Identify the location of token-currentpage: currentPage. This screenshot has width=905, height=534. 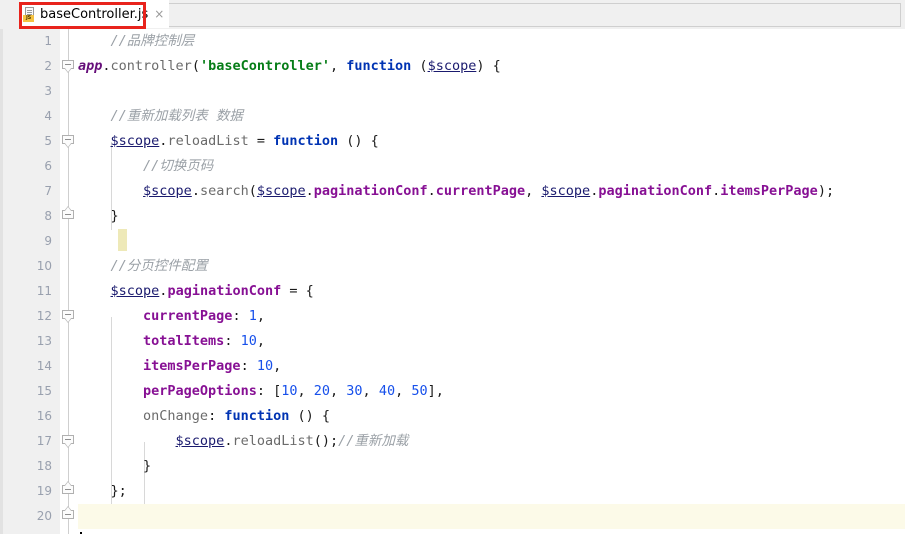
(480, 191).